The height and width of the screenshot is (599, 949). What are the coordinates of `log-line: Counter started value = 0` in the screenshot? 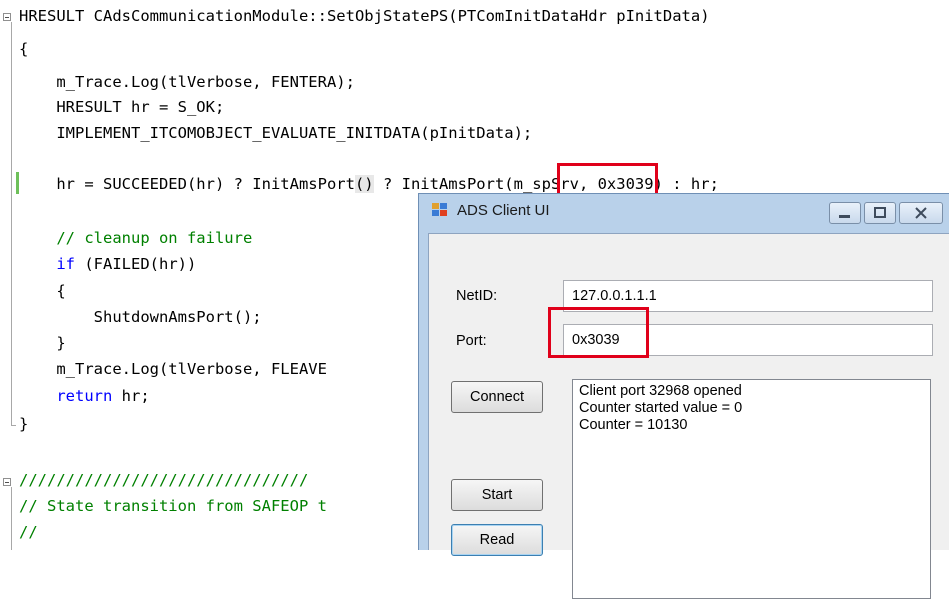 It's located at (661, 408).